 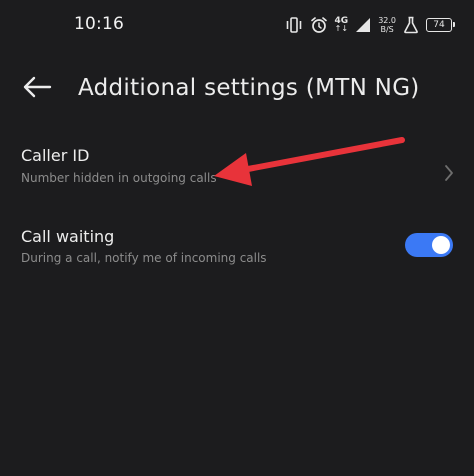 What do you see at coordinates (119, 178) in the screenshot?
I see `caller-id-subtitle: Number hidden in outgoing calls` at bounding box center [119, 178].